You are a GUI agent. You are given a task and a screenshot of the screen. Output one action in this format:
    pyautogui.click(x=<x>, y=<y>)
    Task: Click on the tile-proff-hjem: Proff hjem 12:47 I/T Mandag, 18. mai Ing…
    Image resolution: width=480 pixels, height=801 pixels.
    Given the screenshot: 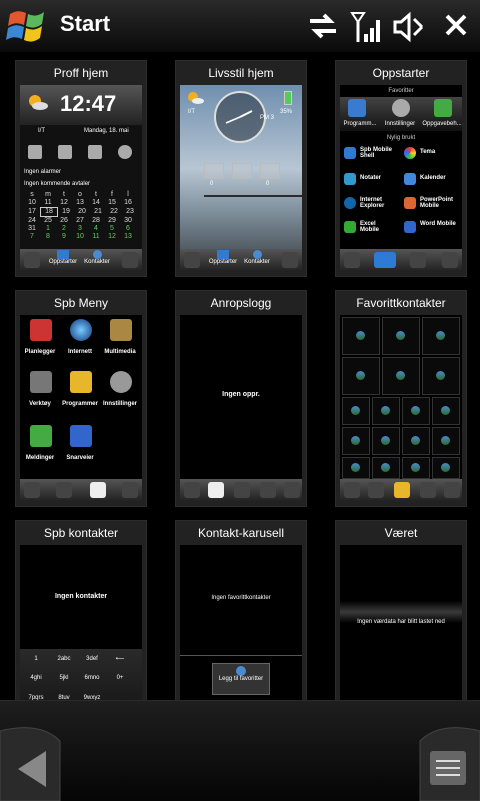 What is the action you would take?
    pyautogui.click(x=81, y=168)
    